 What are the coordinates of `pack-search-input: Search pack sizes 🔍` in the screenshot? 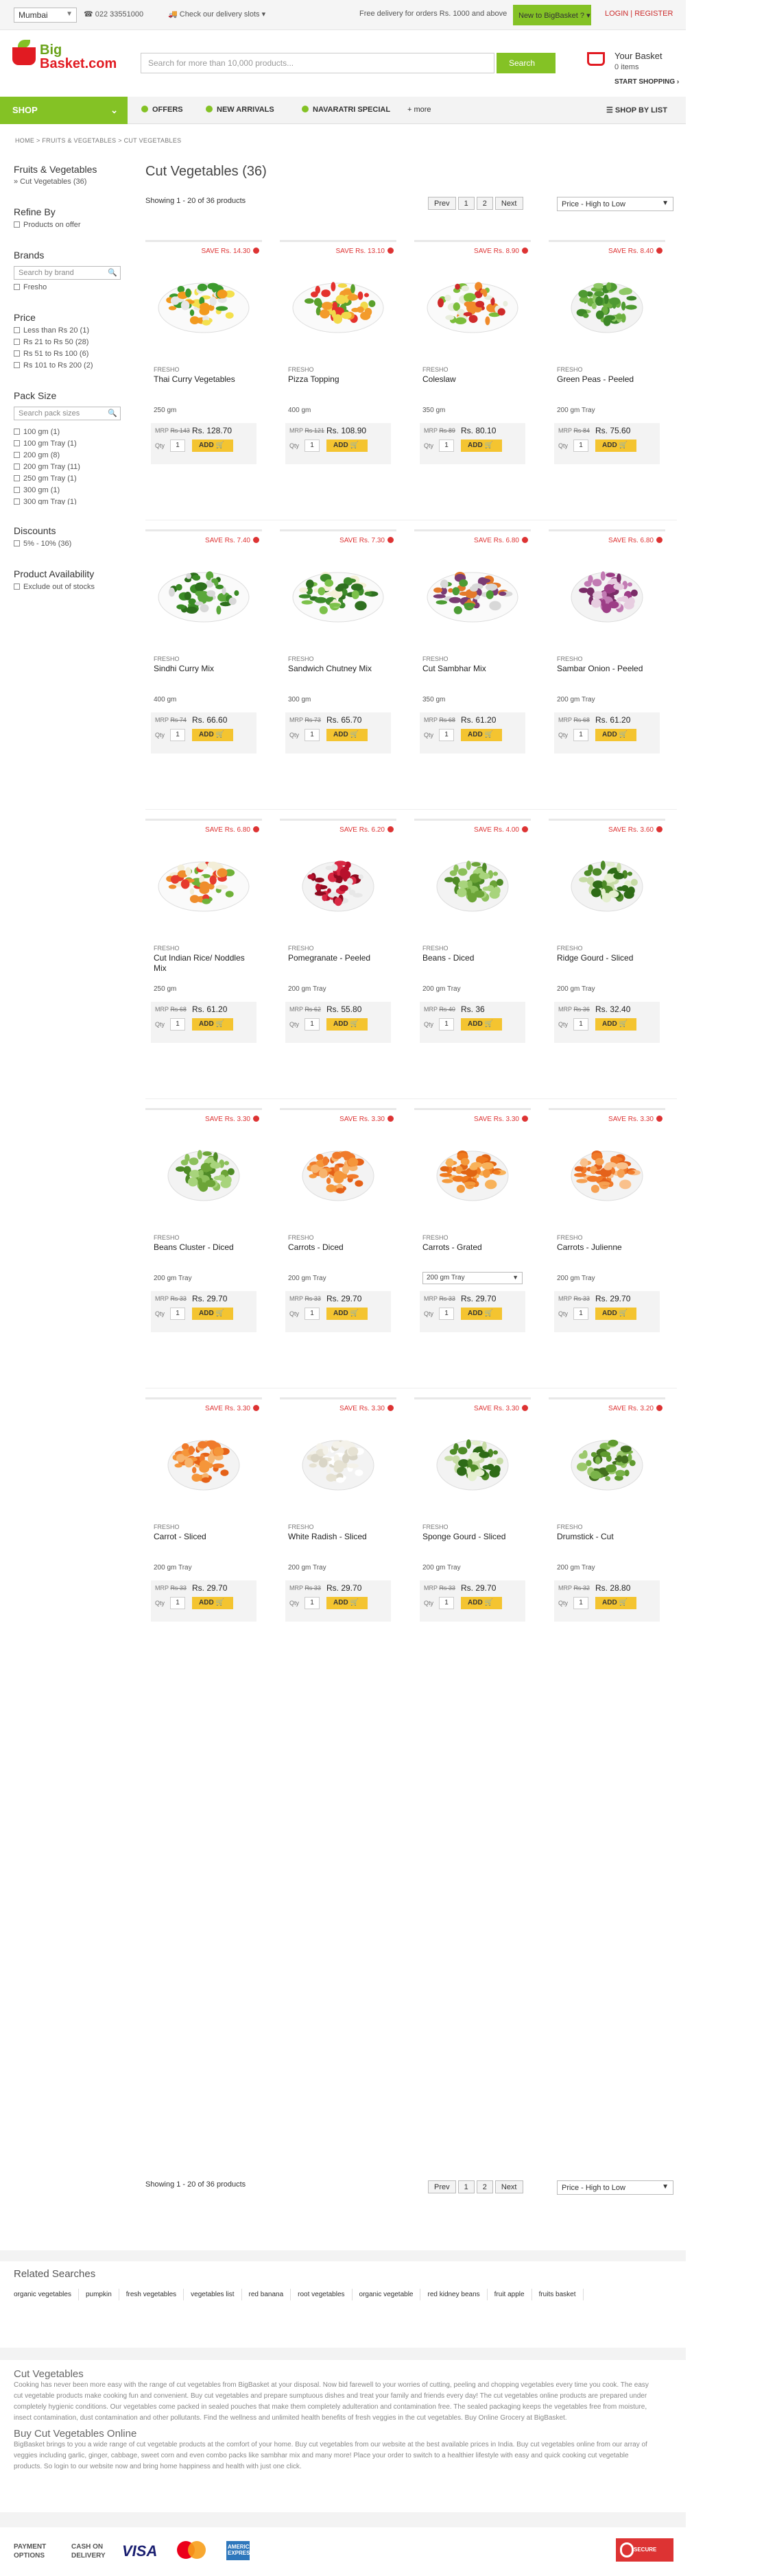 It's located at (67, 414).